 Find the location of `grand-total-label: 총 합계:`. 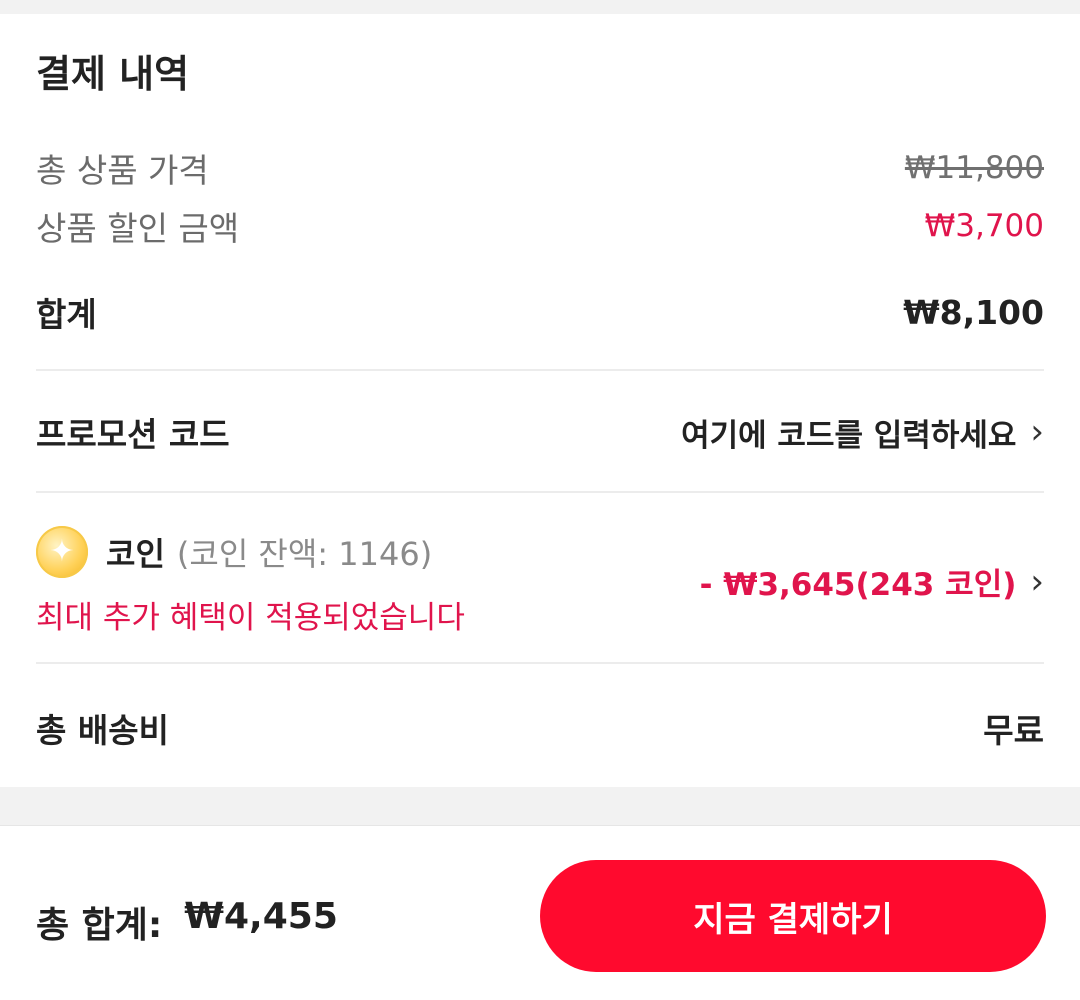

grand-total-label: 총 합계: is located at coordinates (99, 925).